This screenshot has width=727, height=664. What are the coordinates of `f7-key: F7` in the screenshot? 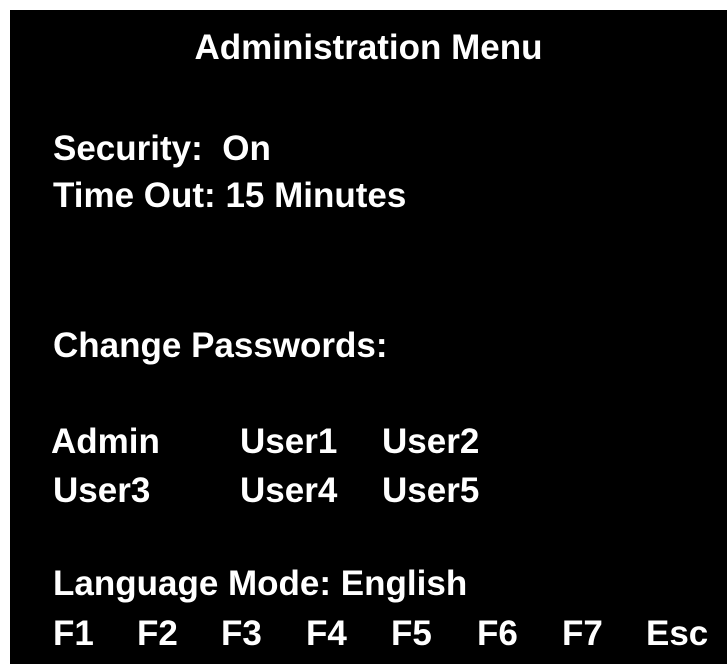 It's located at (582, 633).